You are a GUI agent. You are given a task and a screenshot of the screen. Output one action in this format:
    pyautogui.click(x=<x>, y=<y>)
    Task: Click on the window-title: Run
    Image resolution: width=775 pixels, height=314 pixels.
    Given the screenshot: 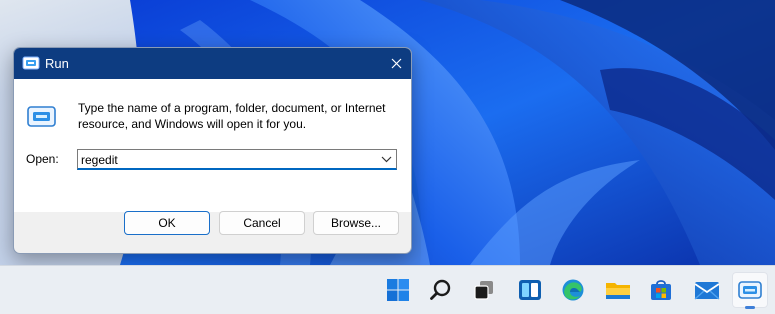 What is the action you would take?
    pyautogui.click(x=57, y=63)
    